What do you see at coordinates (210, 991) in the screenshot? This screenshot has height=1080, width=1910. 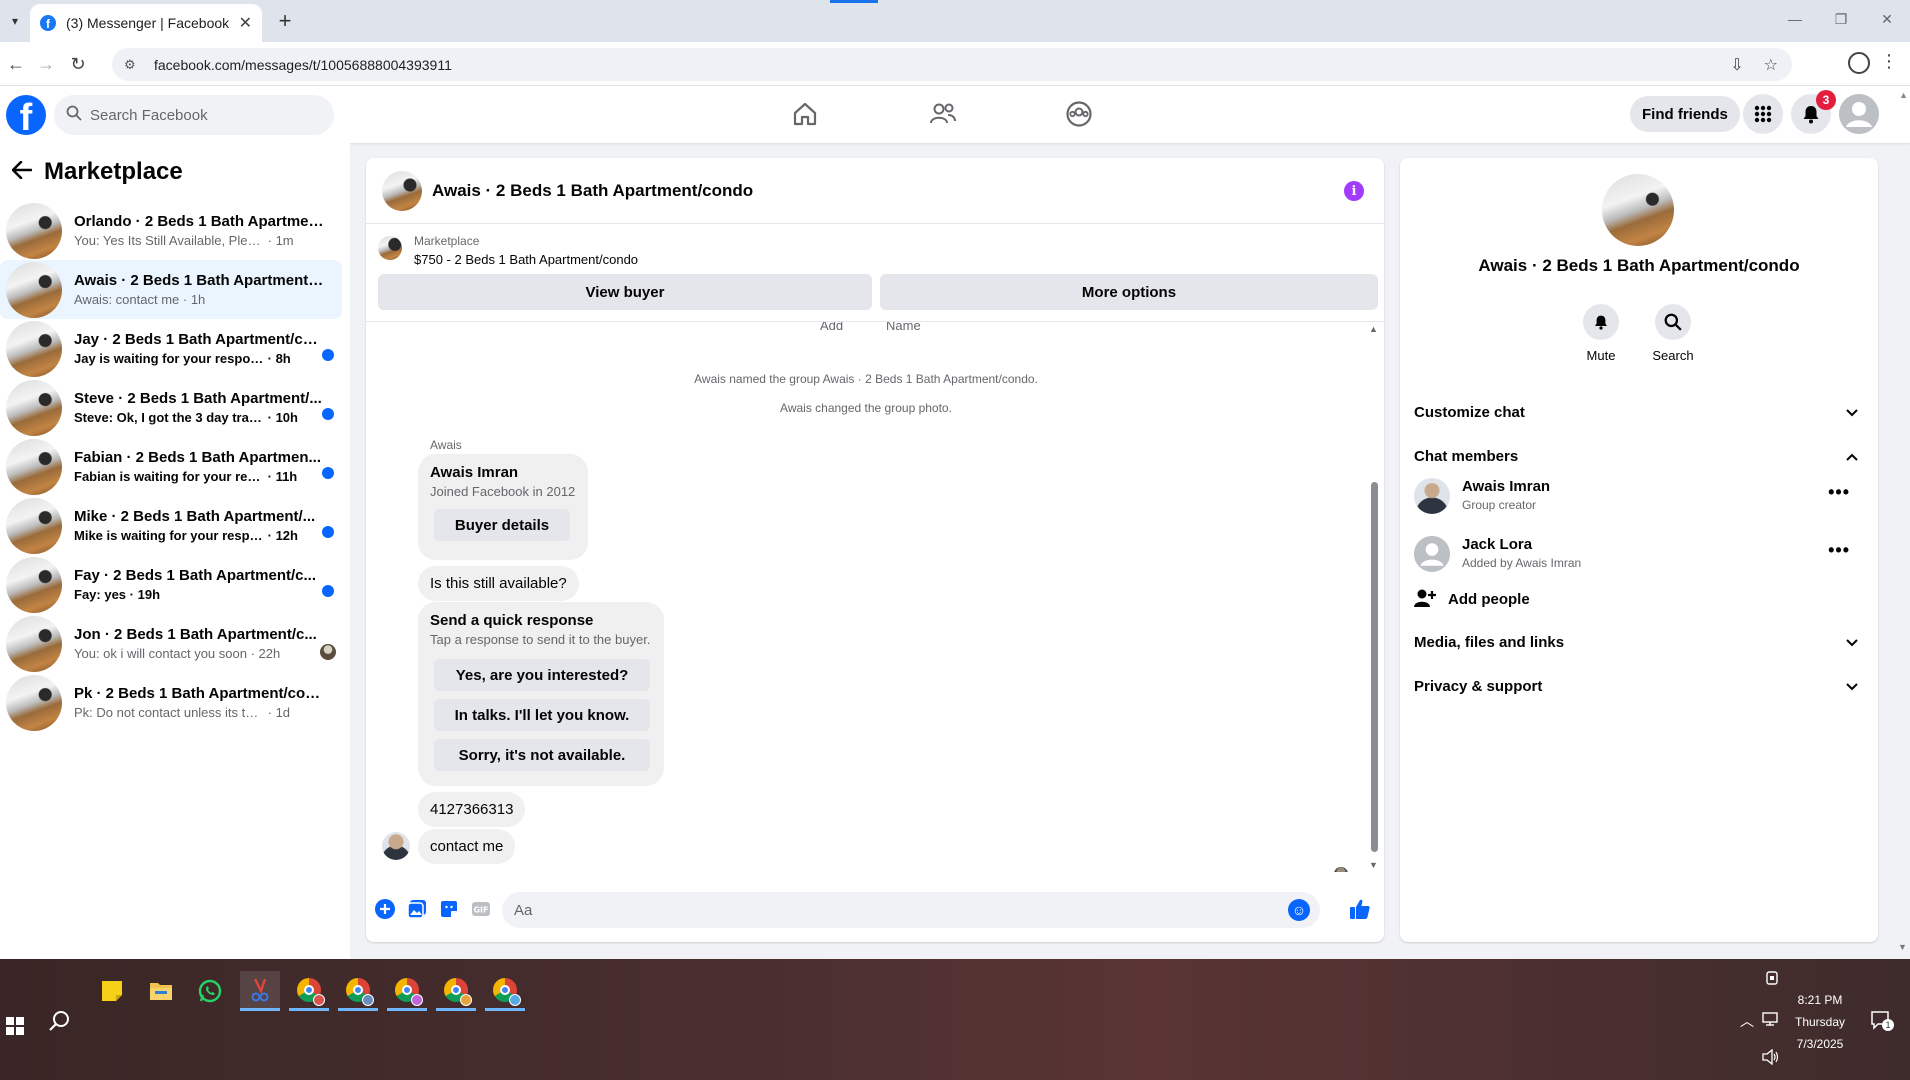 I see `whatsapp-icon` at bounding box center [210, 991].